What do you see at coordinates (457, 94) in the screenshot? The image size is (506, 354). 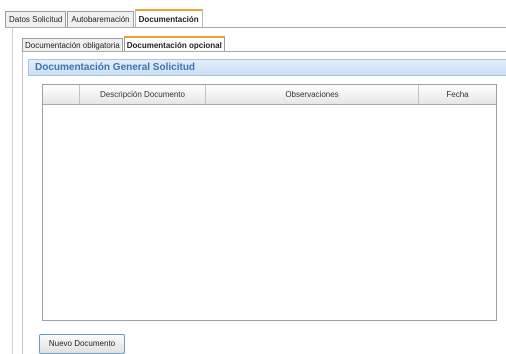 I see `column-header-fecha: Fecha` at bounding box center [457, 94].